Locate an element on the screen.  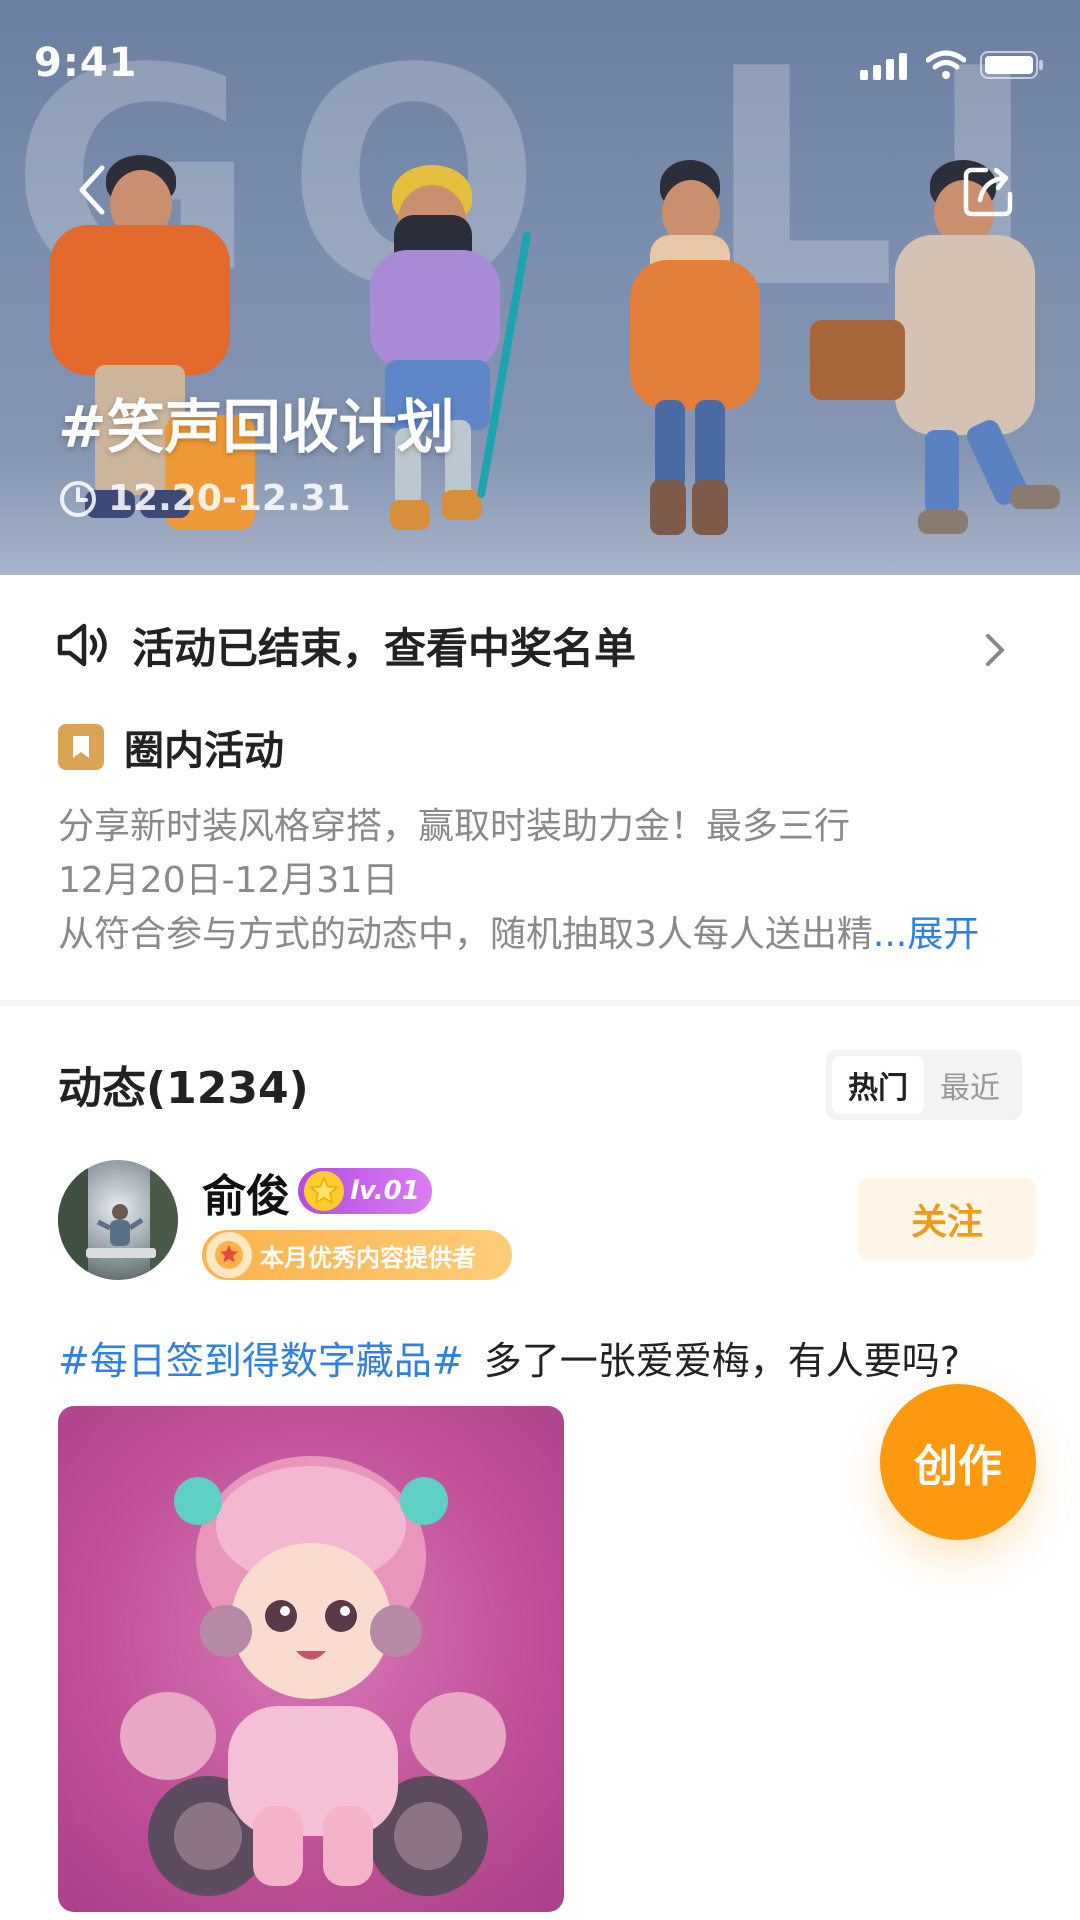
post-image is located at coordinates (311, 1659).